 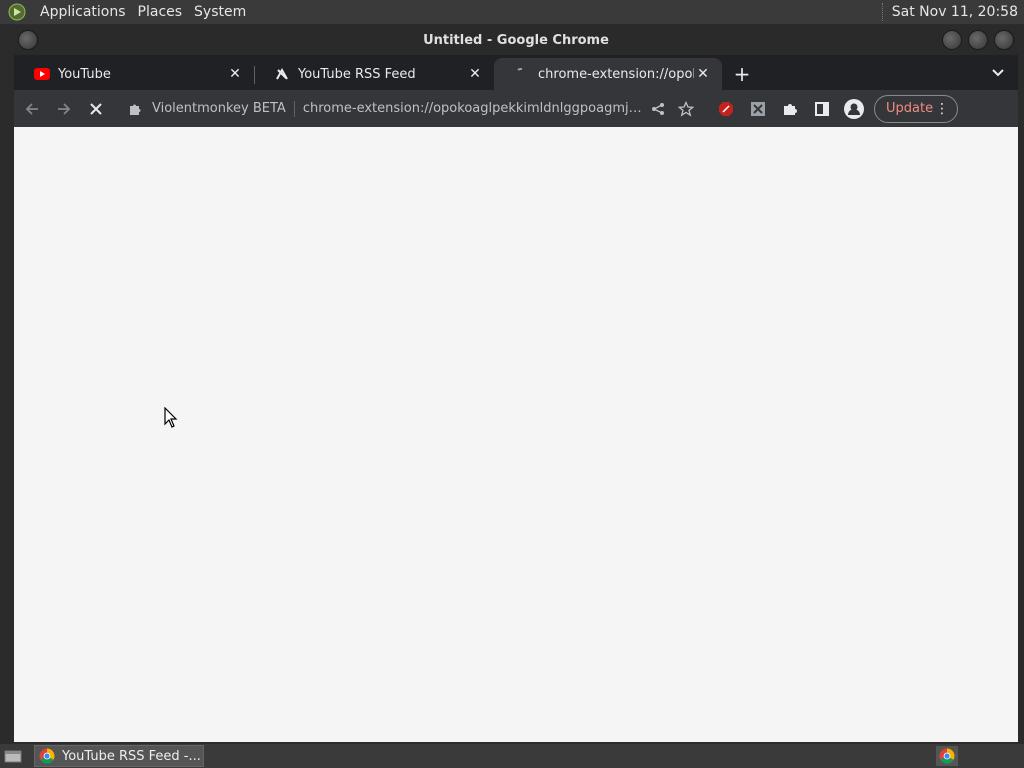 What do you see at coordinates (171, 419) in the screenshot?
I see `mouse-cursor-icon` at bounding box center [171, 419].